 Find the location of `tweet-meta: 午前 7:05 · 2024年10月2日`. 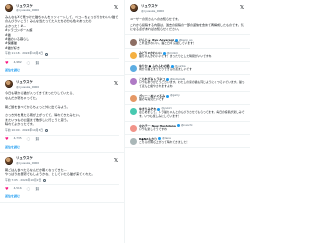

tweet-meta: 午前 7:05 · 2024年10月2日 is located at coordinates (62, 180).